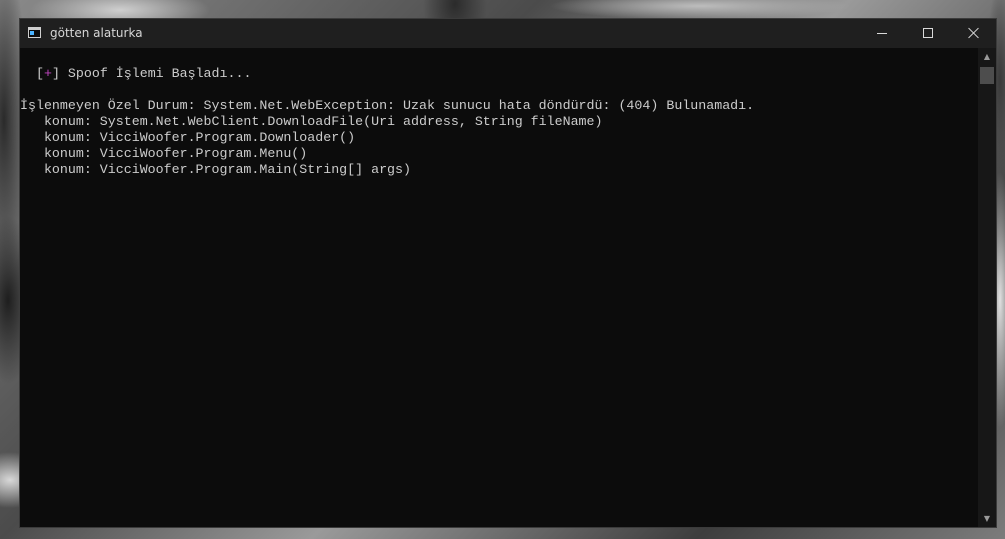  What do you see at coordinates (47, 73) in the screenshot?
I see `plus-indicator: +` at bounding box center [47, 73].